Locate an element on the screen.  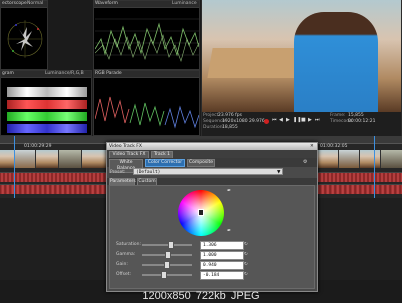
fx-tabs: Parameters Custom is located at coordinates (212, 182).